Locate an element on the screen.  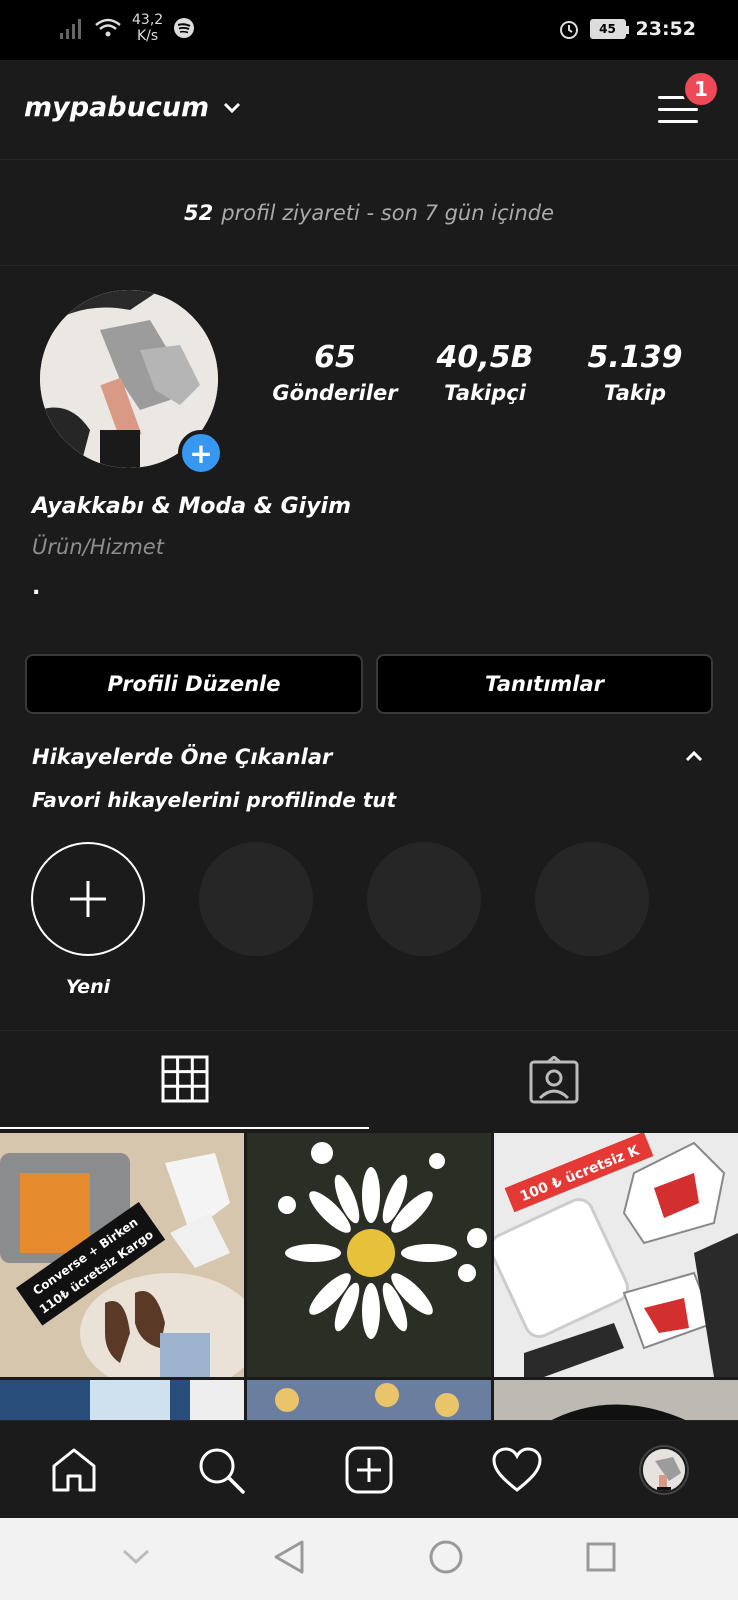
highlights-row is located at coordinates (340, 899).